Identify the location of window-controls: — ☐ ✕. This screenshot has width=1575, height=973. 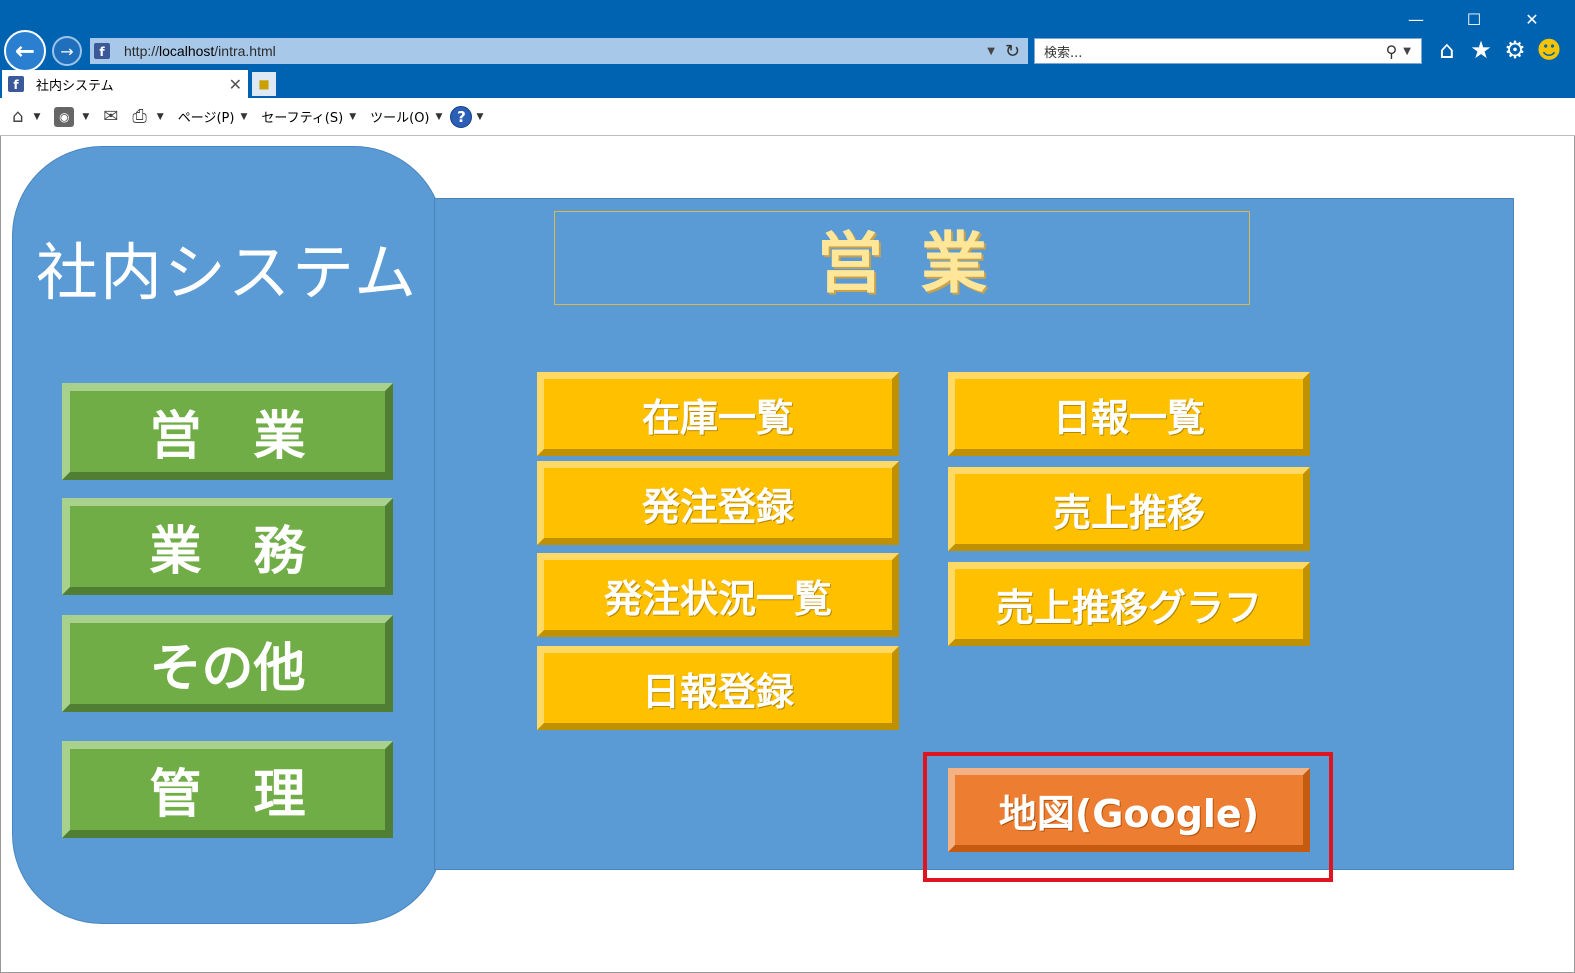
(1474, 19).